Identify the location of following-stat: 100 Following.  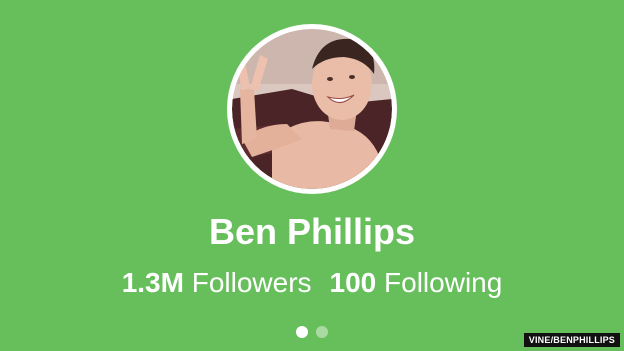
(416, 282).